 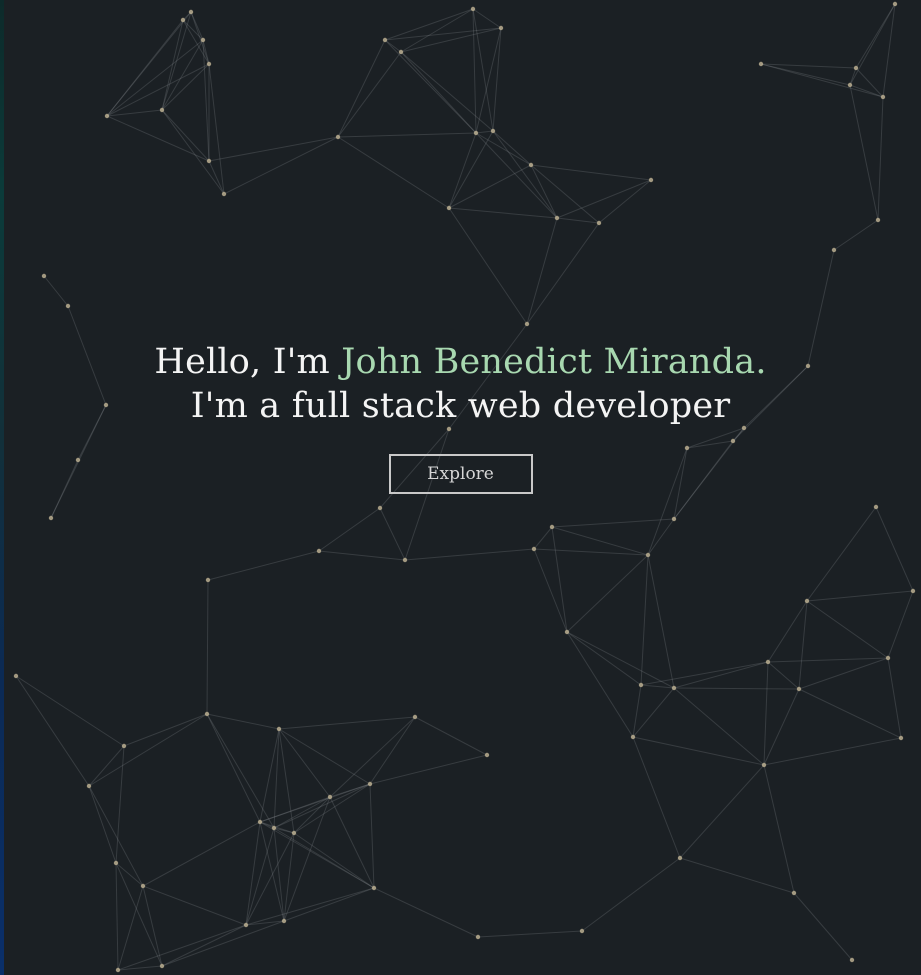 What do you see at coordinates (248, 362) in the screenshot?
I see `greeting-prefix: Hello, I'm` at bounding box center [248, 362].